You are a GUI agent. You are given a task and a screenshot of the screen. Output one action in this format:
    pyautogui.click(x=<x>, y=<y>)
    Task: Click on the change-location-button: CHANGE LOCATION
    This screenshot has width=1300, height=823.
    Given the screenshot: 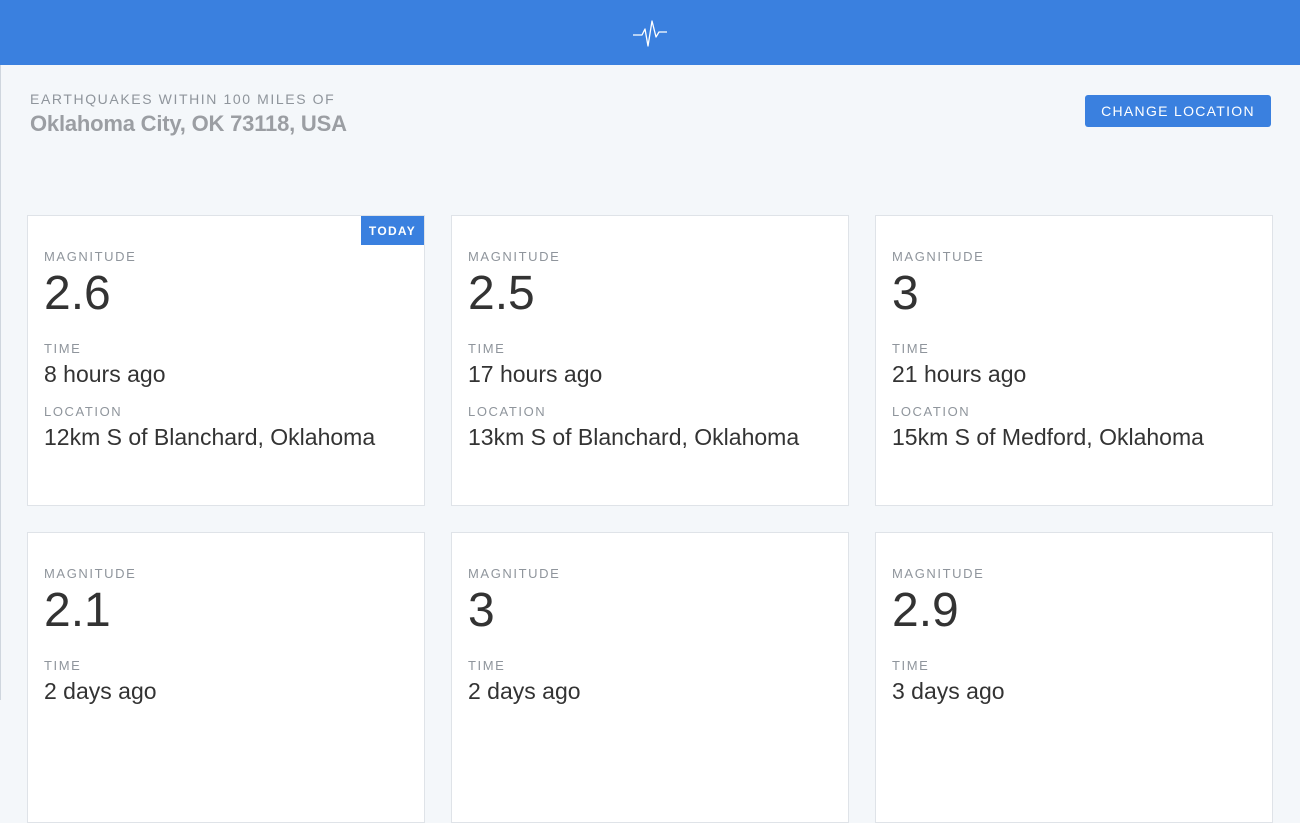 What is the action you would take?
    pyautogui.click(x=1178, y=111)
    